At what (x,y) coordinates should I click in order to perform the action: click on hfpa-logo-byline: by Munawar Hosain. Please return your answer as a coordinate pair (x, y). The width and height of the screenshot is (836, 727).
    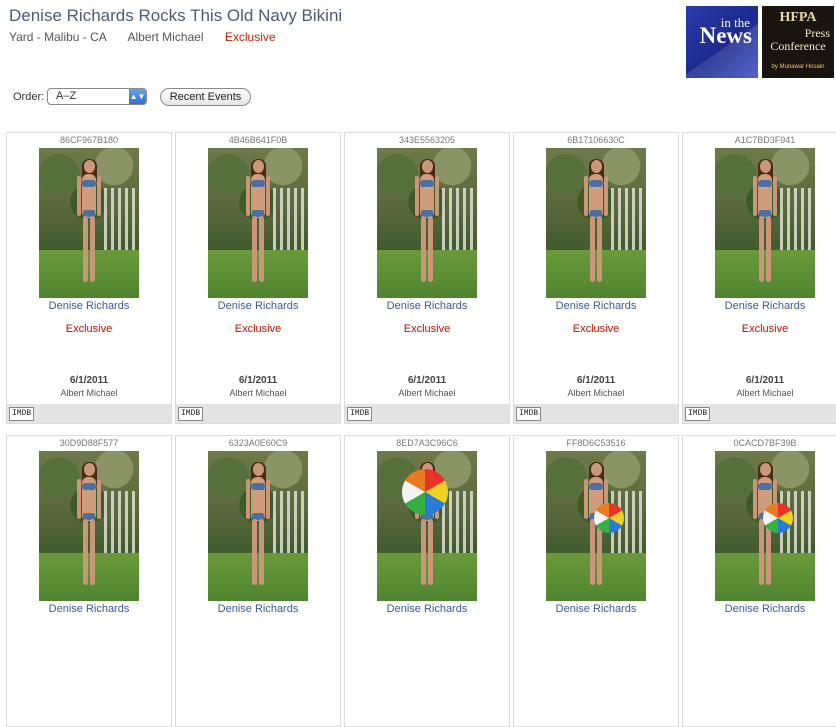
    Looking at the image, I should click on (798, 67).